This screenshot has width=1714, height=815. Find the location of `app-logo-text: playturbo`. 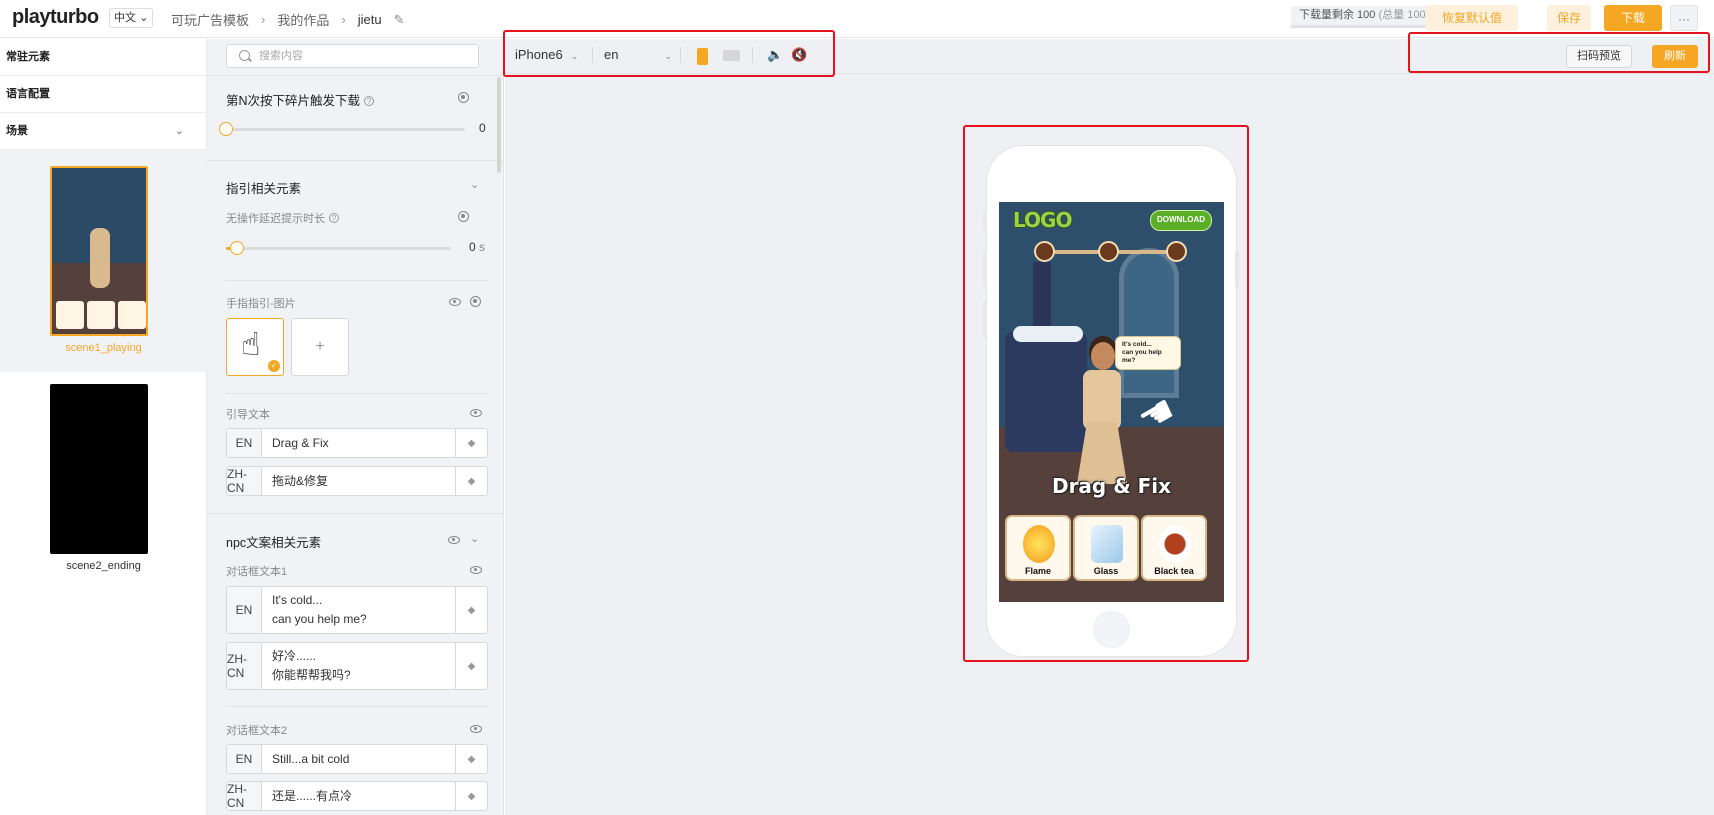

app-logo-text: playturbo is located at coordinates (55, 17).